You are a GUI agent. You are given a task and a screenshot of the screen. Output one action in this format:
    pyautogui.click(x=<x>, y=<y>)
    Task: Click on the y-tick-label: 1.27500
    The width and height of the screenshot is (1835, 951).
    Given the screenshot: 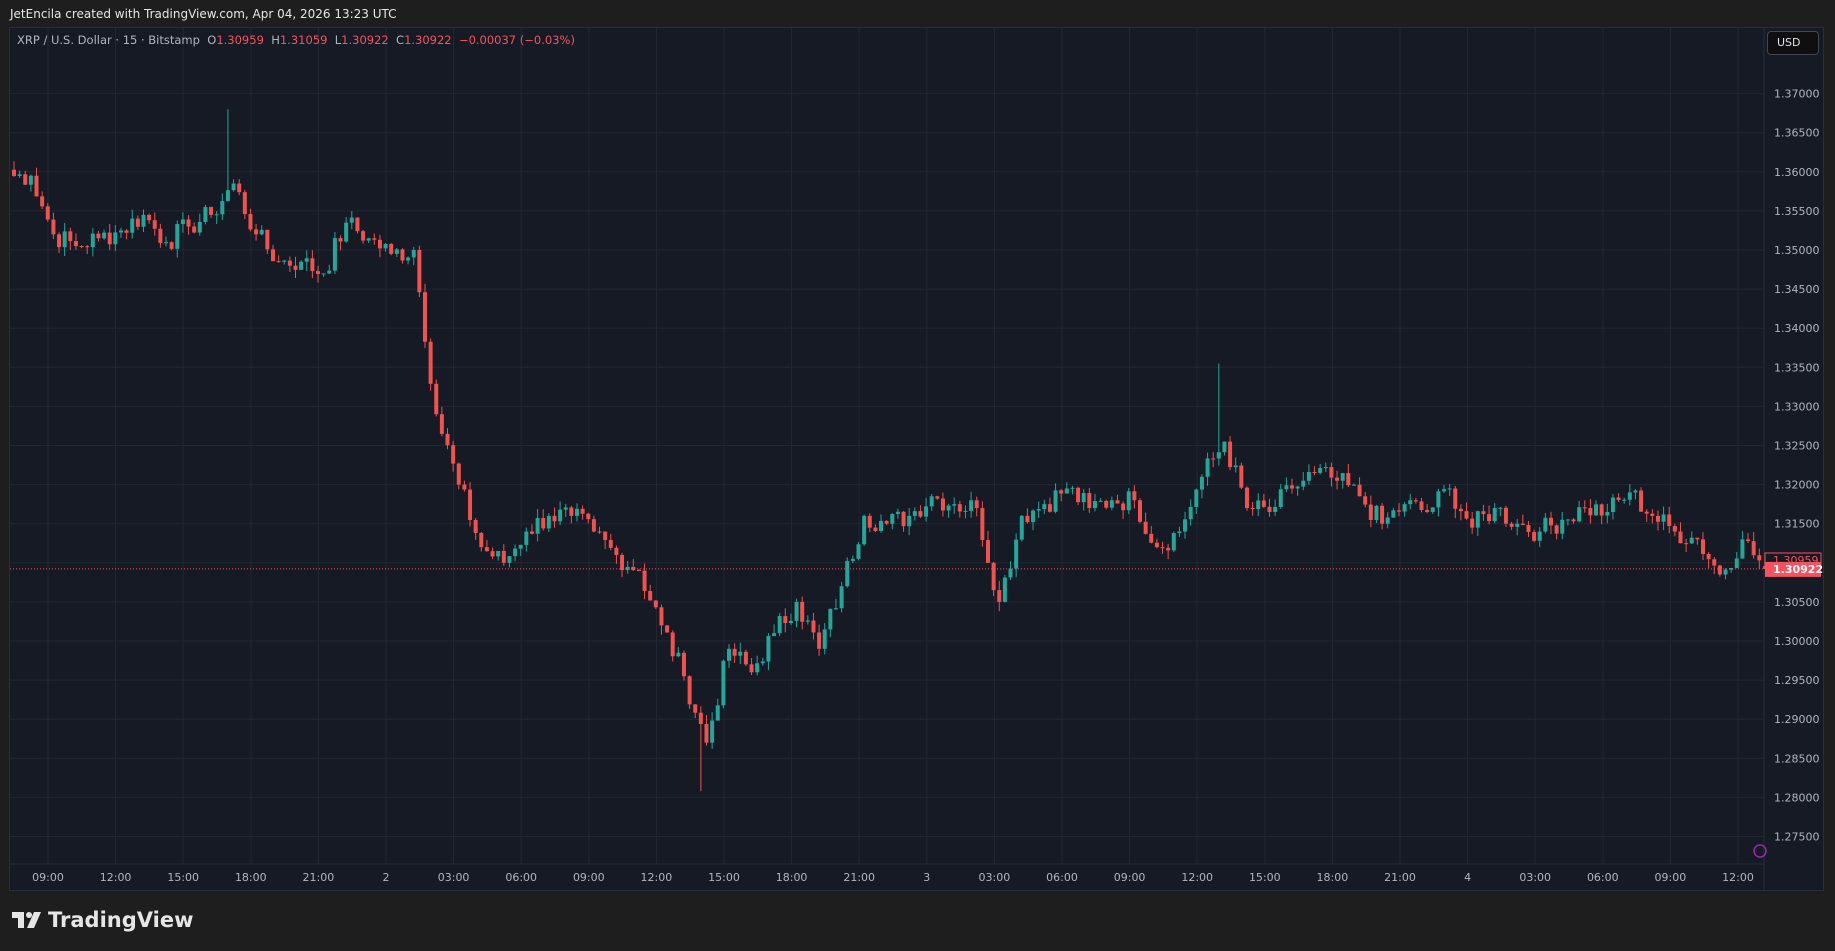 What is the action you would take?
    pyautogui.click(x=1797, y=837)
    